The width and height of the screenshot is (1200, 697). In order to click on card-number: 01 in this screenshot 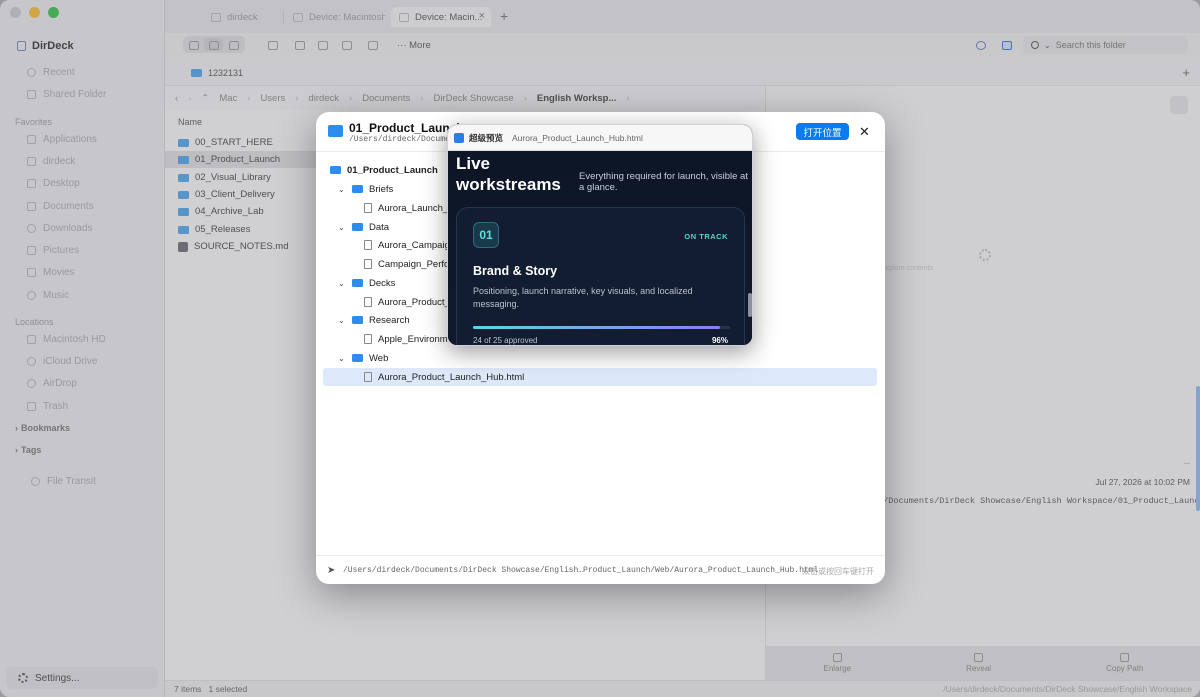, I will do `click(486, 235)`.